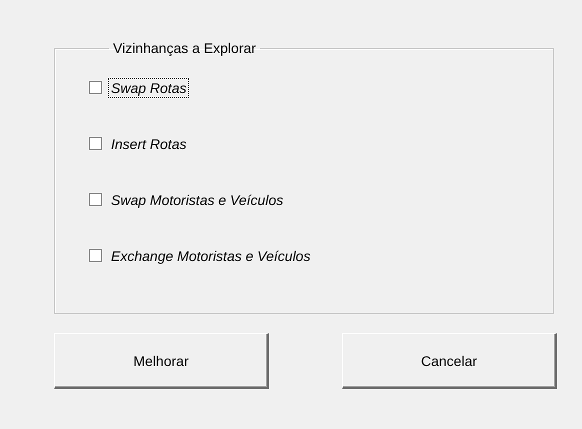 The image size is (582, 429). I want to click on checkbox-label: Exchange Motoristas e Veículos, so click(211, 256).